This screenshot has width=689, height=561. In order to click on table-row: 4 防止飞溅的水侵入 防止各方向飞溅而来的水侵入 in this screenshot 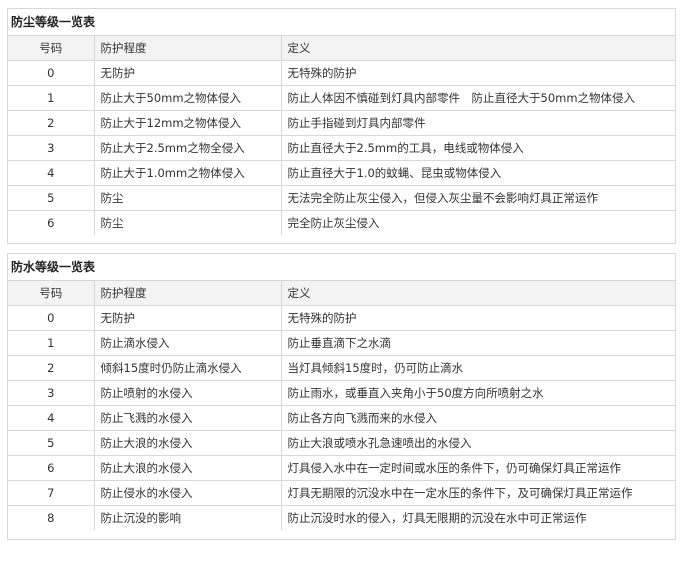, I will do `click(341, 418)`.